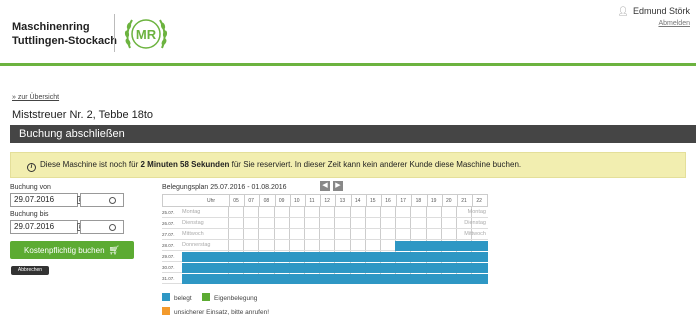  I want to click on schedule-header-row: Uhr 05 07 08 09 10 11 12 13 14 15 16 17 18 19 20 21 22, so click(325, 200).